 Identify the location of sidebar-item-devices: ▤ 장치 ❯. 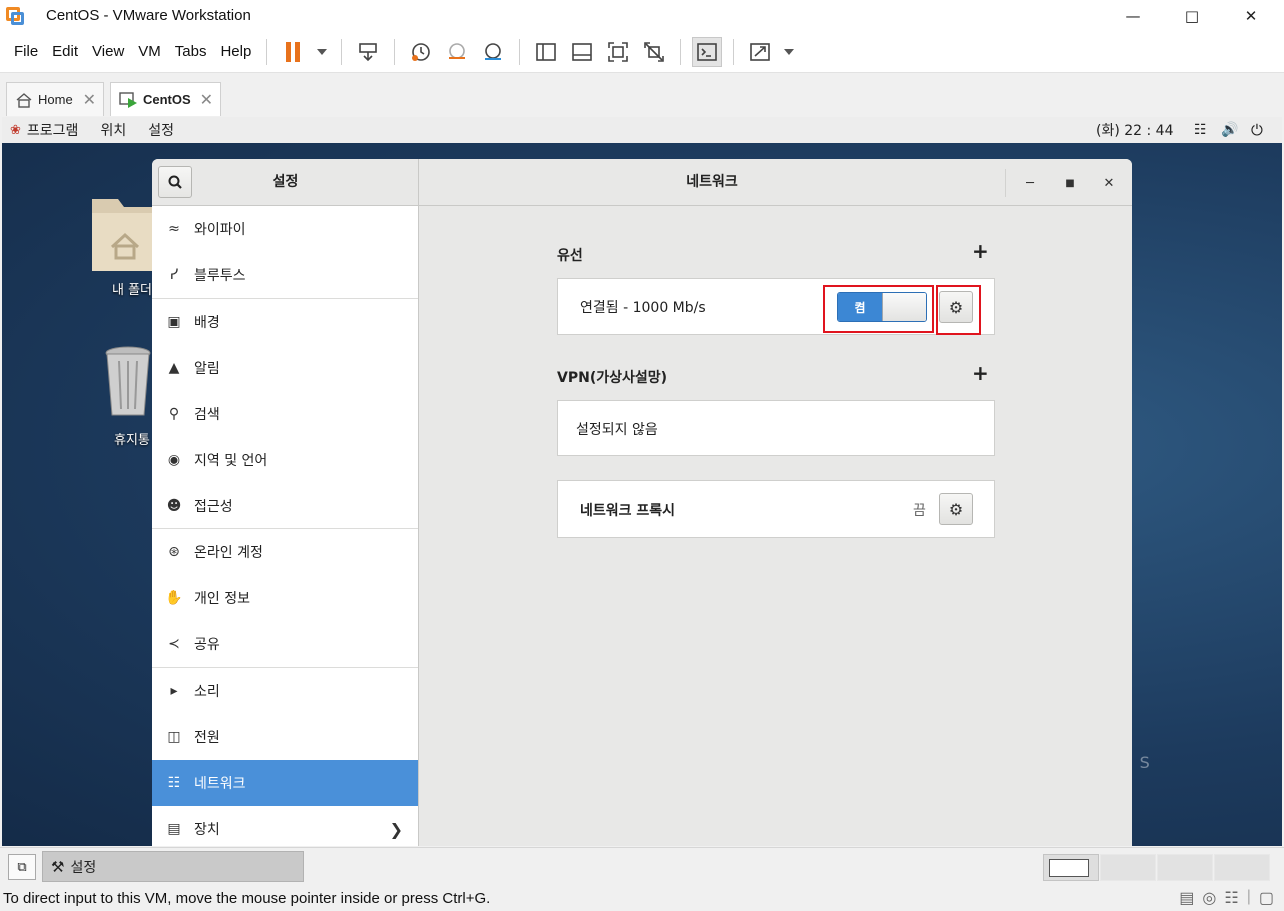
(285, 826).